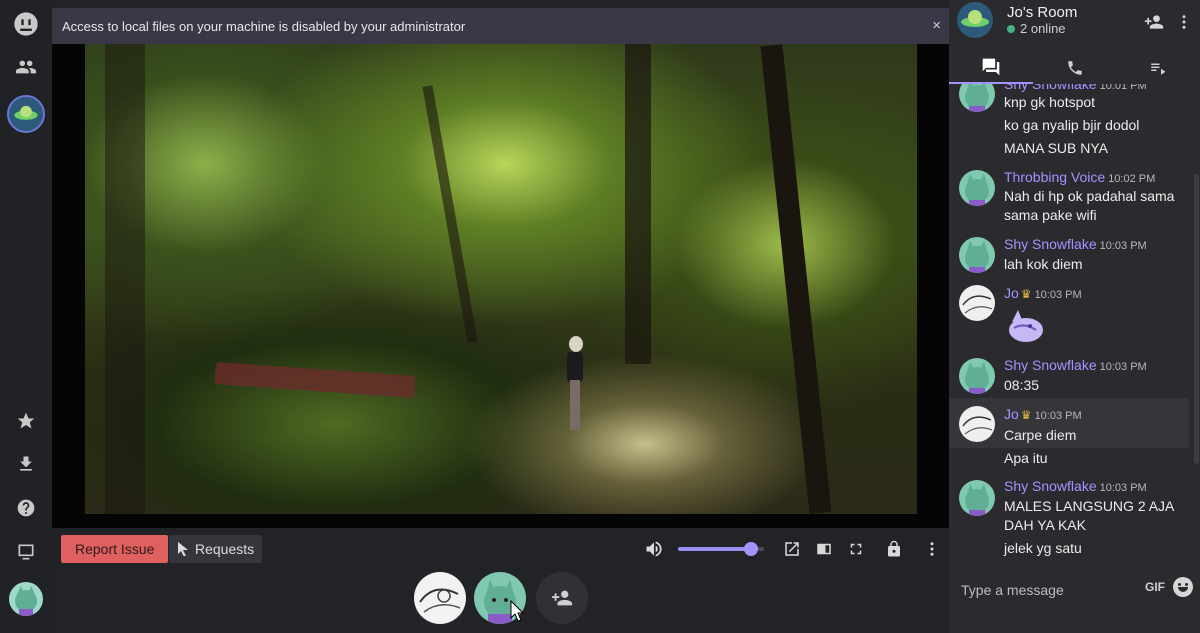  Describe the element at coordinates (26, 316) in the screenshot. I see `left-rail` at that location.